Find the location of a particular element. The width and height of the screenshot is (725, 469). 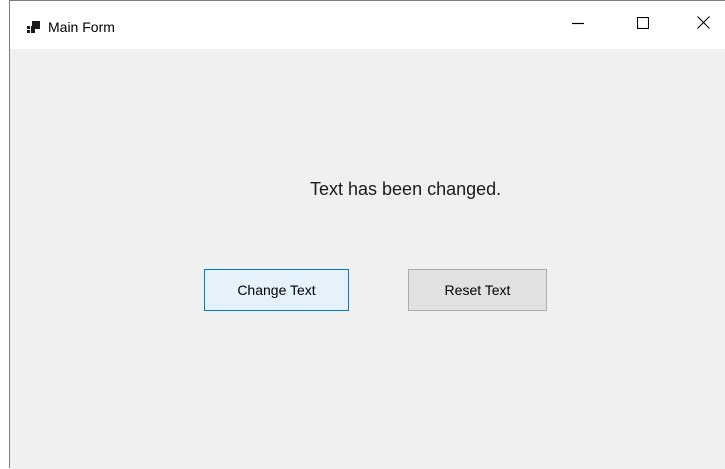

close-button is located at coordinates (702, 25).